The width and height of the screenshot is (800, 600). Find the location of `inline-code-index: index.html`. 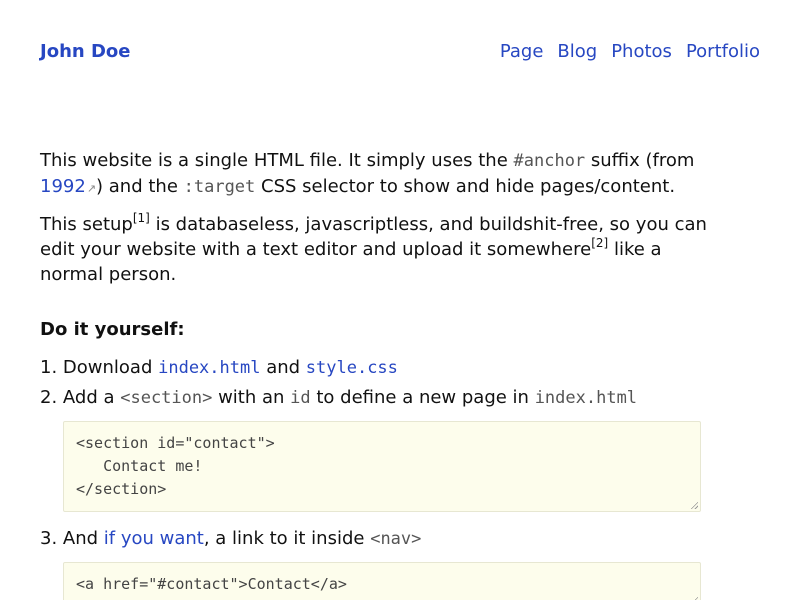

inline-code-index: index.html is located at coordinates (586, 398).